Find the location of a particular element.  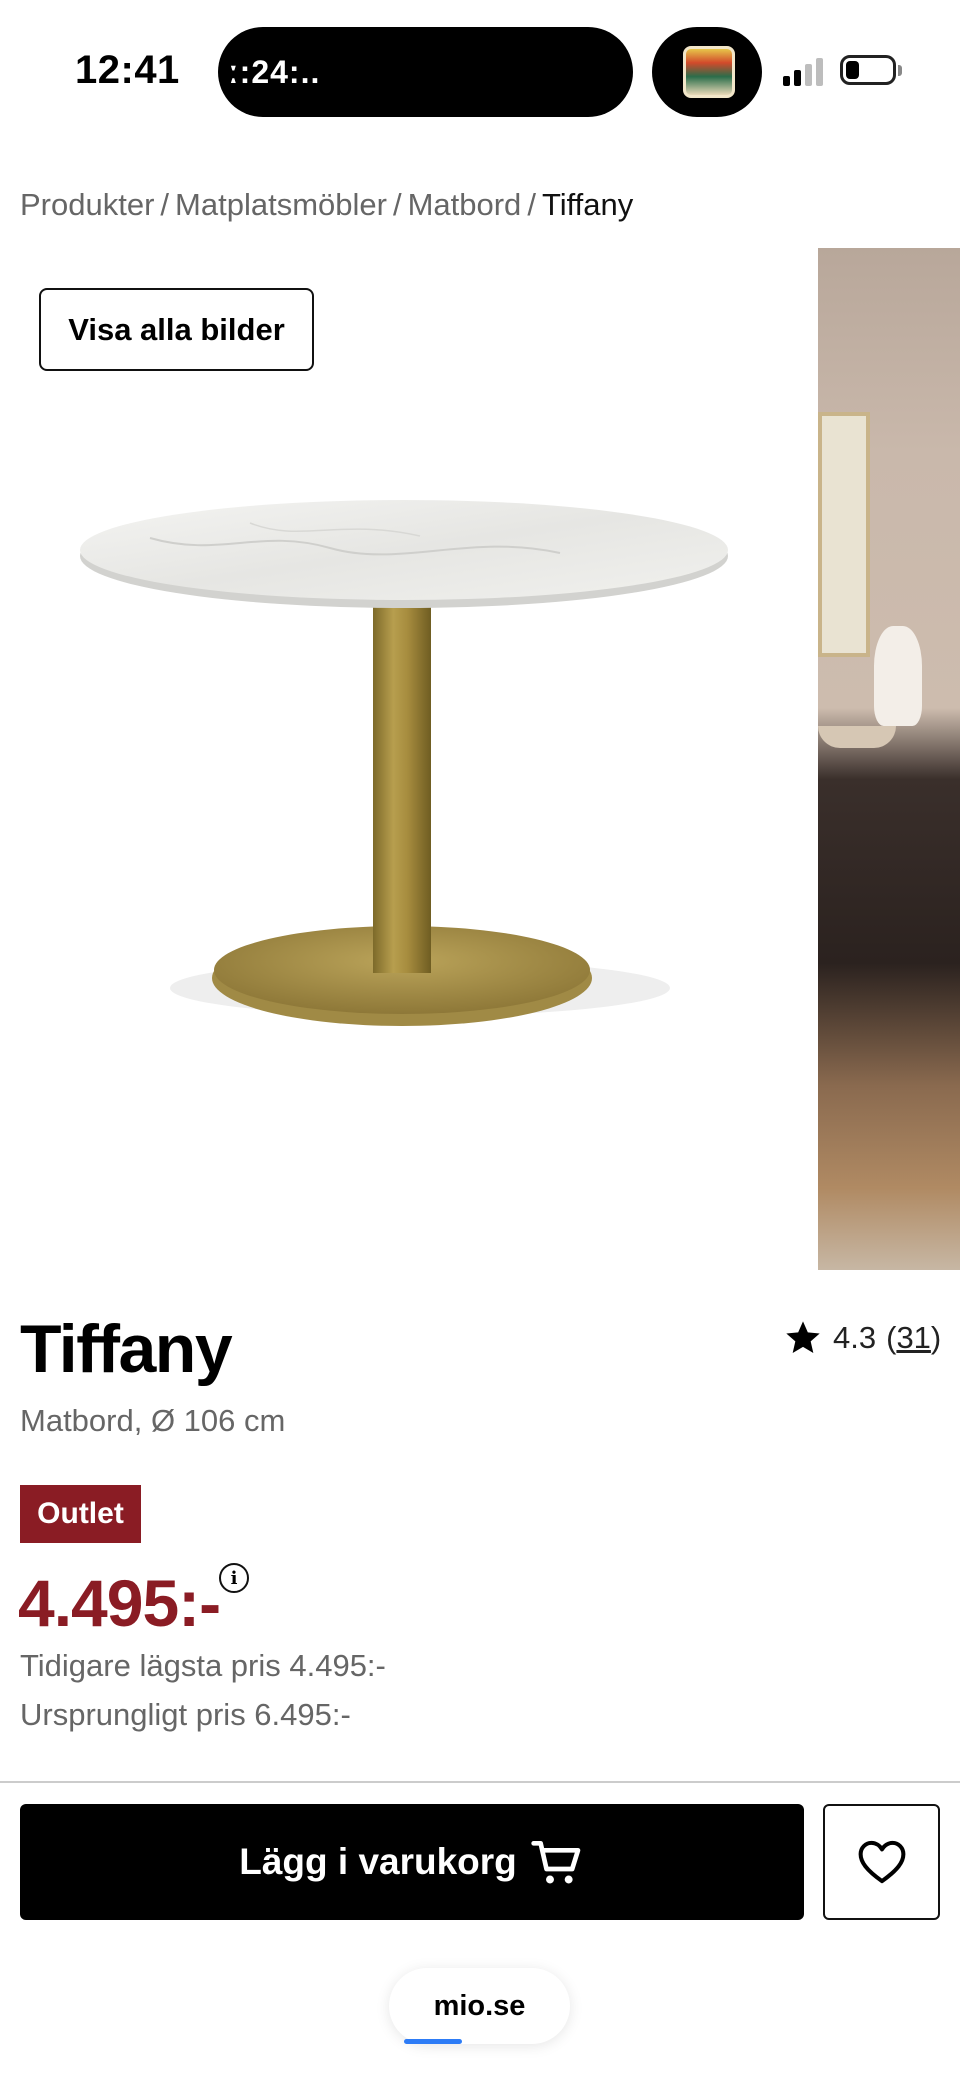

product-rating: 4.3 (31) is located at coordinates (862, 1338).